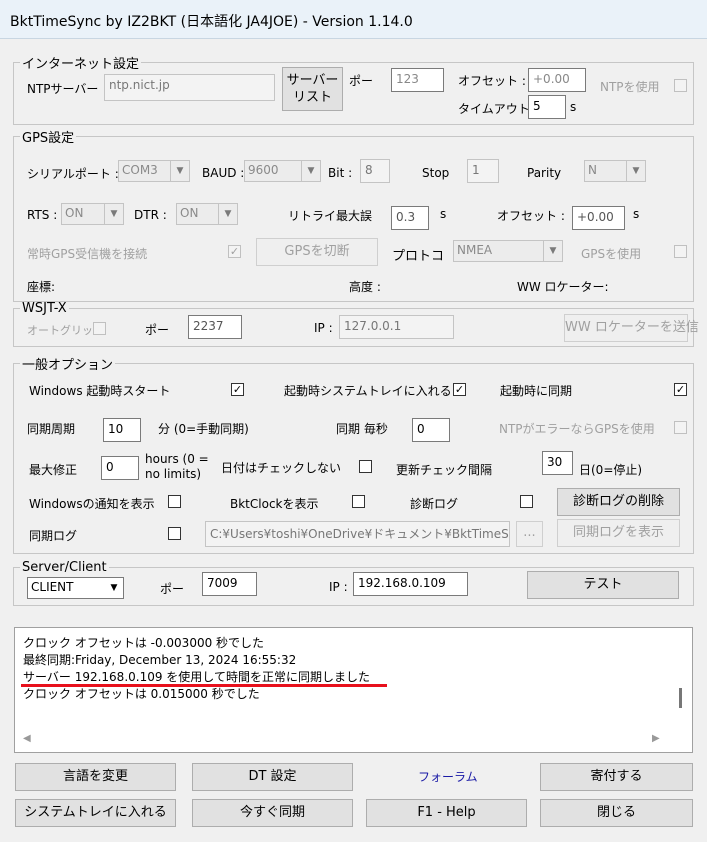  I want to click on show-sync-log-button: 同期ログを表示, so click(618, 533).